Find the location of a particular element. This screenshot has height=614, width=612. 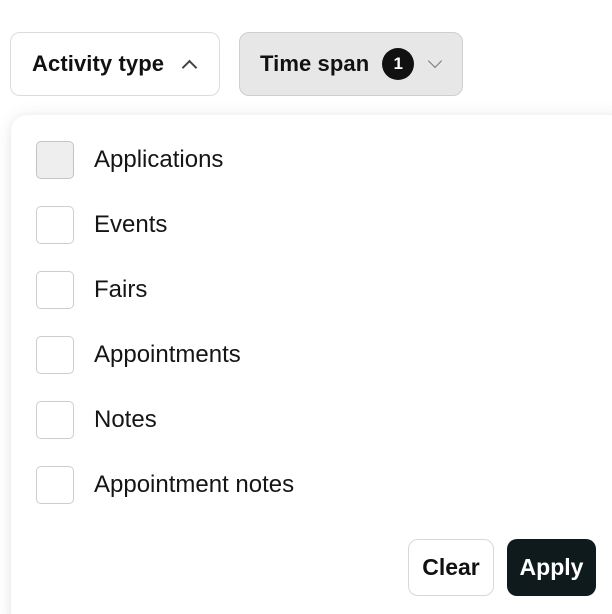

option-fairs: Fairs is located at coordinates (91, 290).